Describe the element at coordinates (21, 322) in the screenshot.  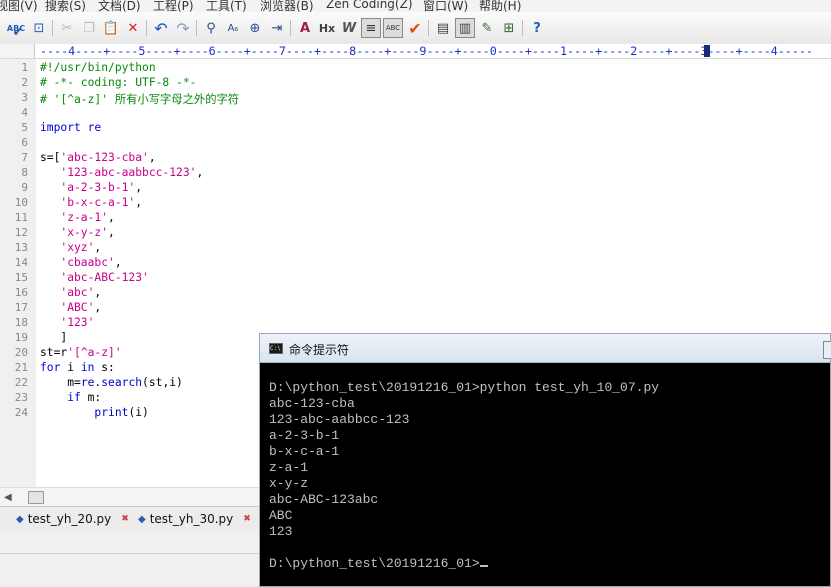
I see `line-number: 18` at that location.